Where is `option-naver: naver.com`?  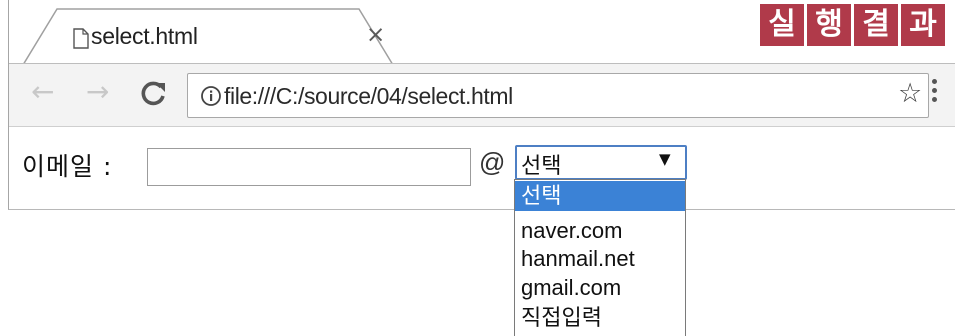
option-naver: naver.com is located at coordinates (600, 231).